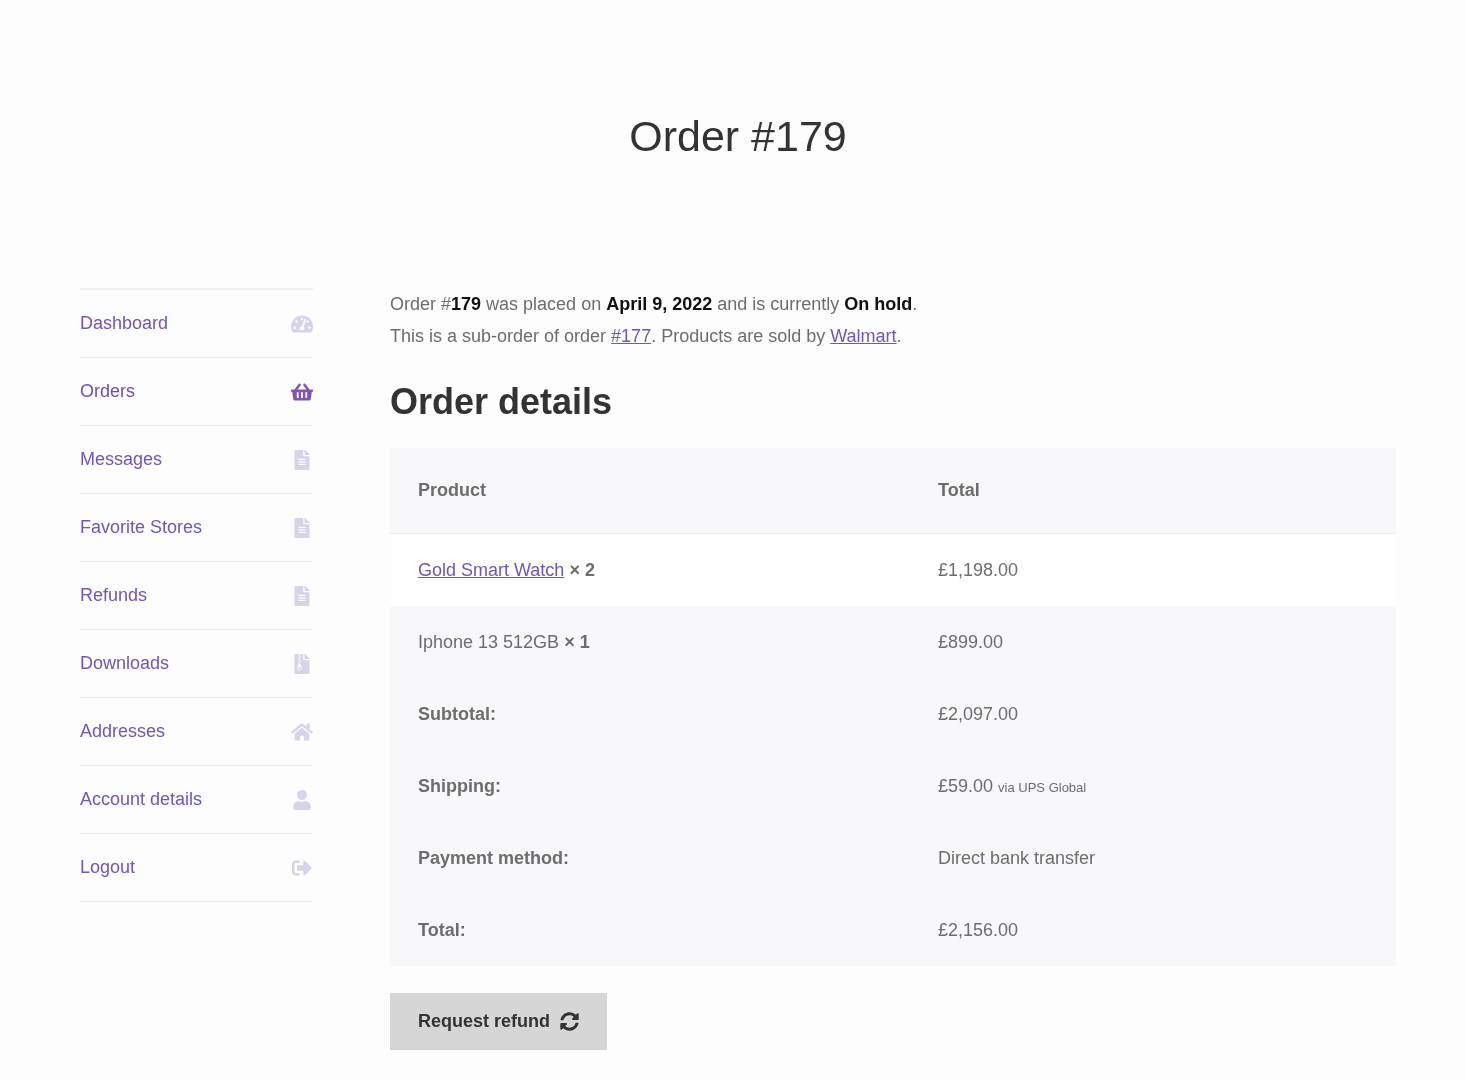 This screenshot has width=1465, height=1080. I want to click on total-label: Total:, so click(442, 929).